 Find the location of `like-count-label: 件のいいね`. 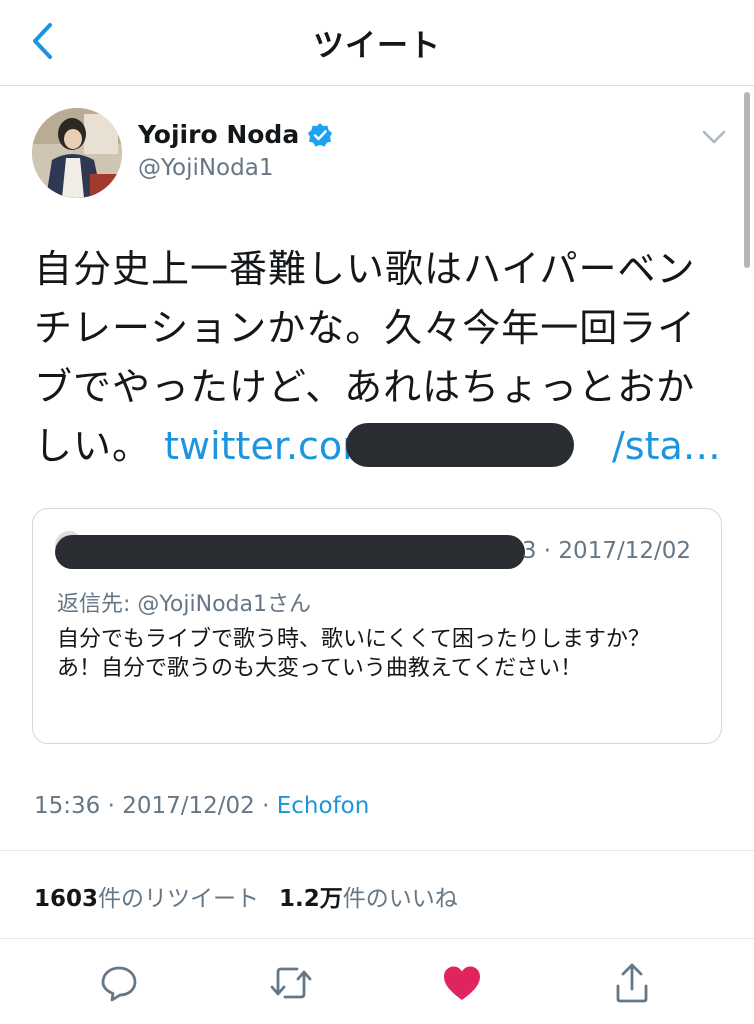

like-count-label: 件のいいね is located at coordinates (400, 899).